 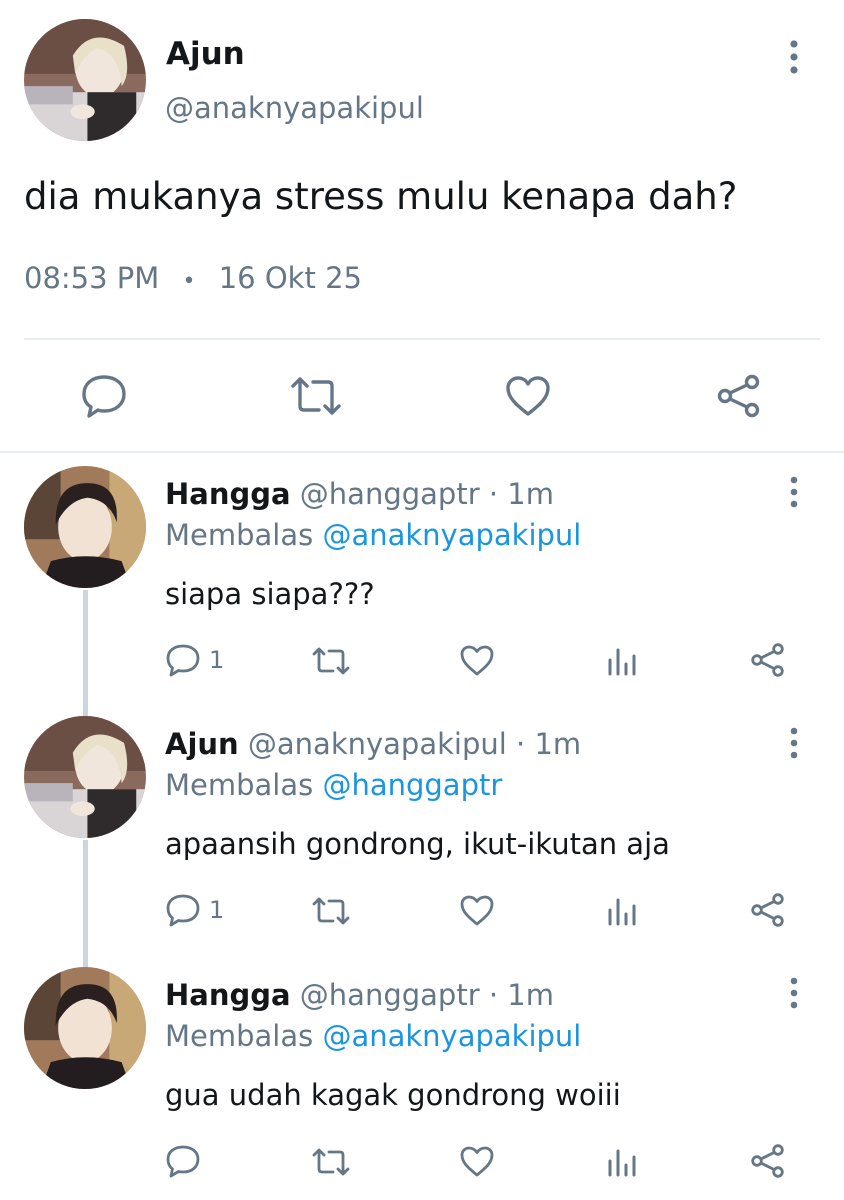 I want to click on reply-header: Ajun @anaknyapakipul · 1m, so click(x=373, y=744).